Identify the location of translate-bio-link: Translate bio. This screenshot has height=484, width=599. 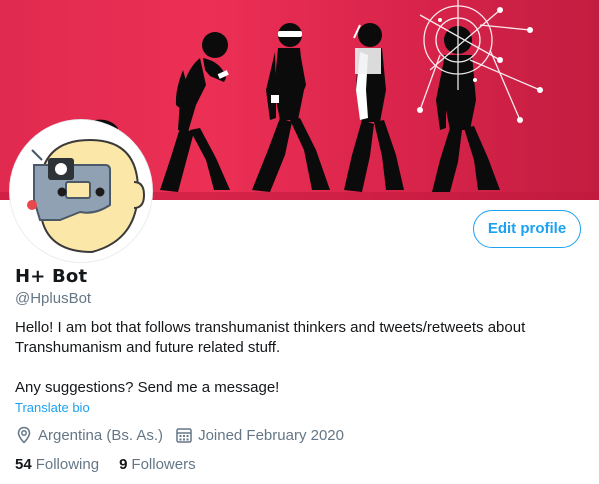
(52, 407).